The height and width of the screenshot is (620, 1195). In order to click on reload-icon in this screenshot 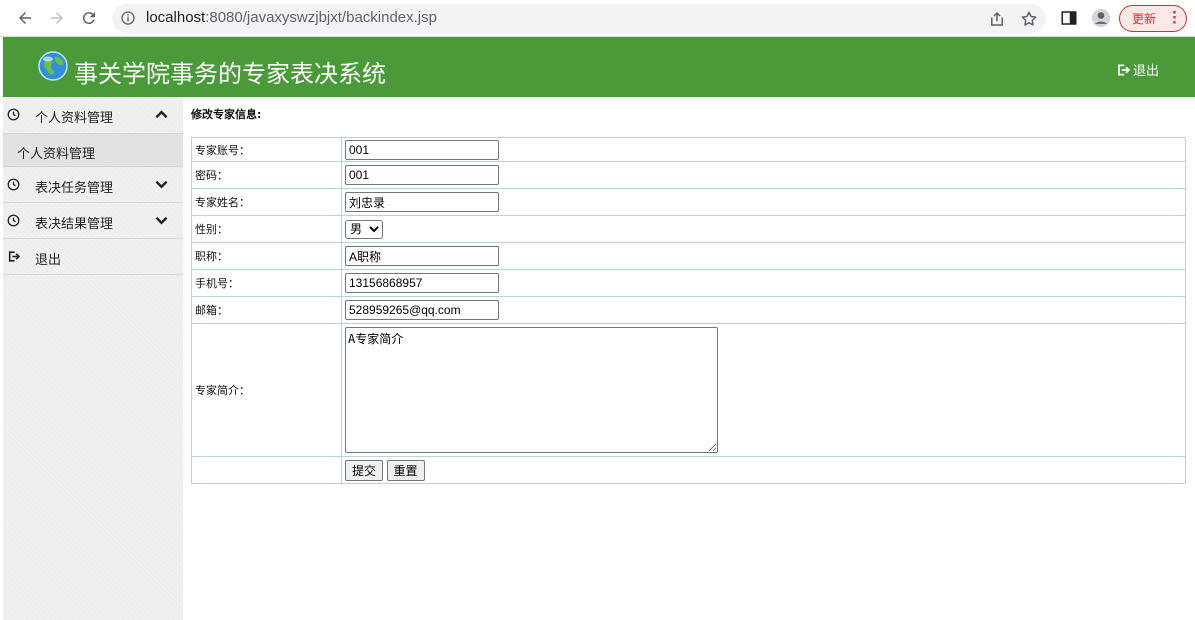, I will do `click(89, 18)`.